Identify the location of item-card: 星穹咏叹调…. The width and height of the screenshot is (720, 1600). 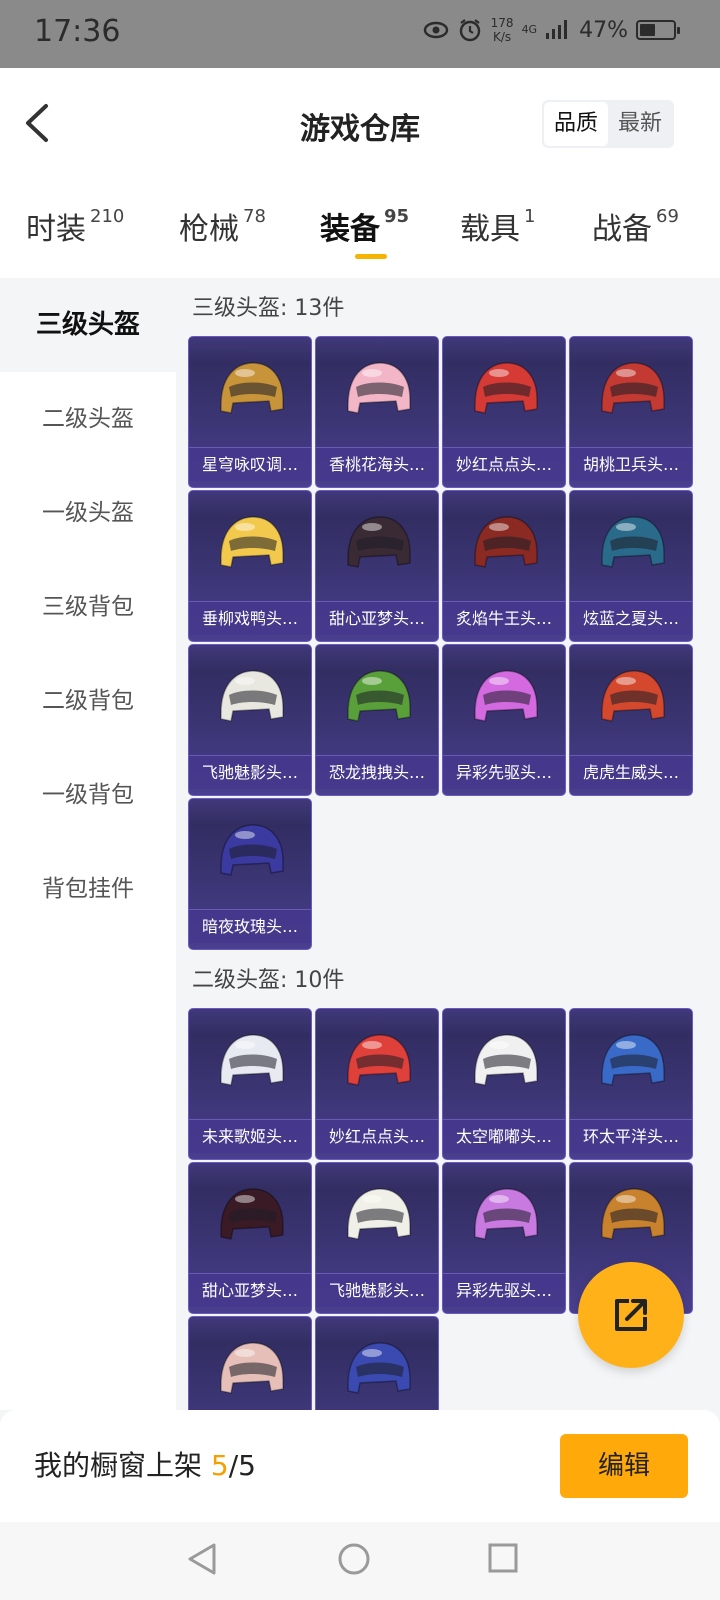
(250, 412).